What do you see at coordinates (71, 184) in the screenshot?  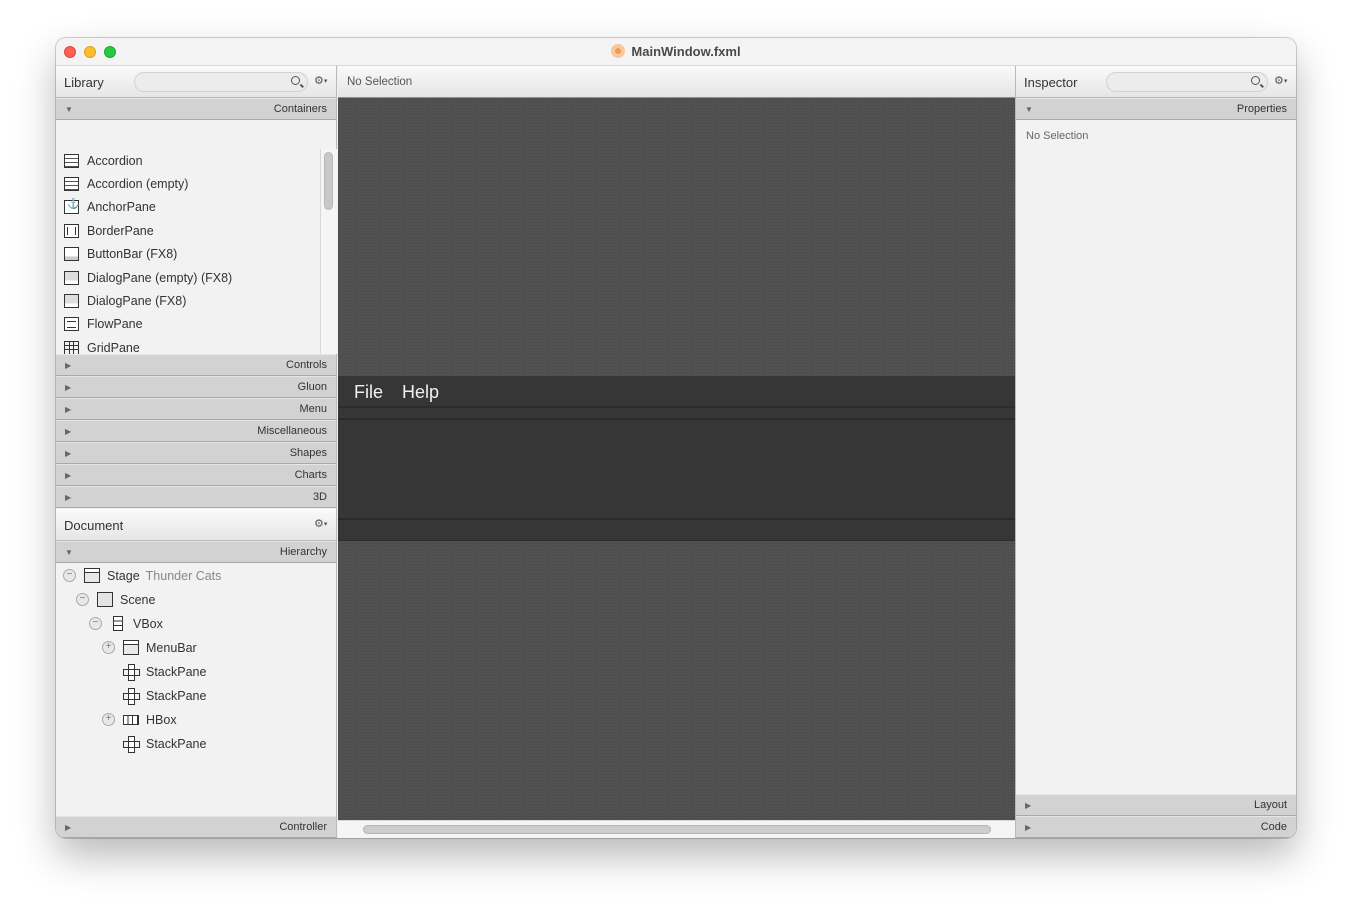 I see `accordion-icon` at bounding box center [71, 184].